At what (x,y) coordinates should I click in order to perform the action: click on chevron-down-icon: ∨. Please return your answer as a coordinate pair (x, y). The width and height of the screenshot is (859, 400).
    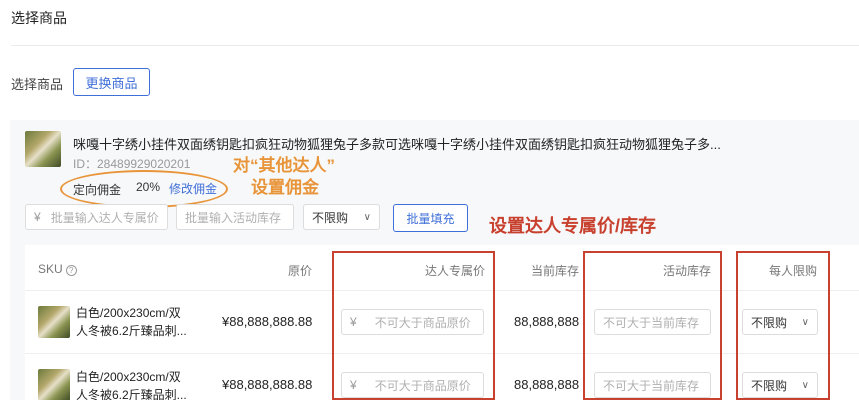
    Looking at the image, I should click on (367, 217).